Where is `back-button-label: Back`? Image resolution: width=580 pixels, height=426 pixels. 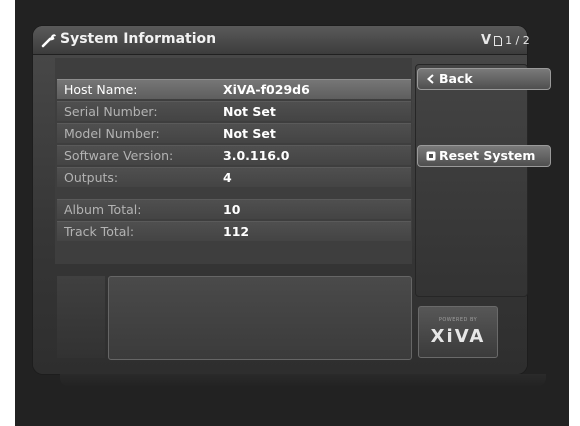 back-button-label: Back is located at coordinates (456, 78).